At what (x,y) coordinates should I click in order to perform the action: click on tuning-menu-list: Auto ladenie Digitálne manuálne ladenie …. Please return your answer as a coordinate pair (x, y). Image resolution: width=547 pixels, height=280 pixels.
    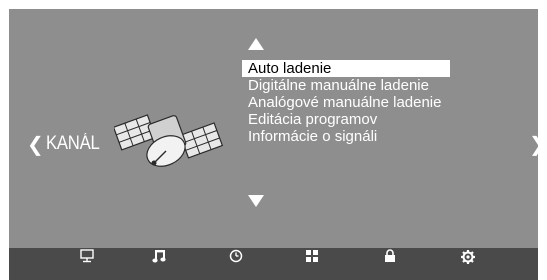
    Looking at the image, I should click on (346, 102).